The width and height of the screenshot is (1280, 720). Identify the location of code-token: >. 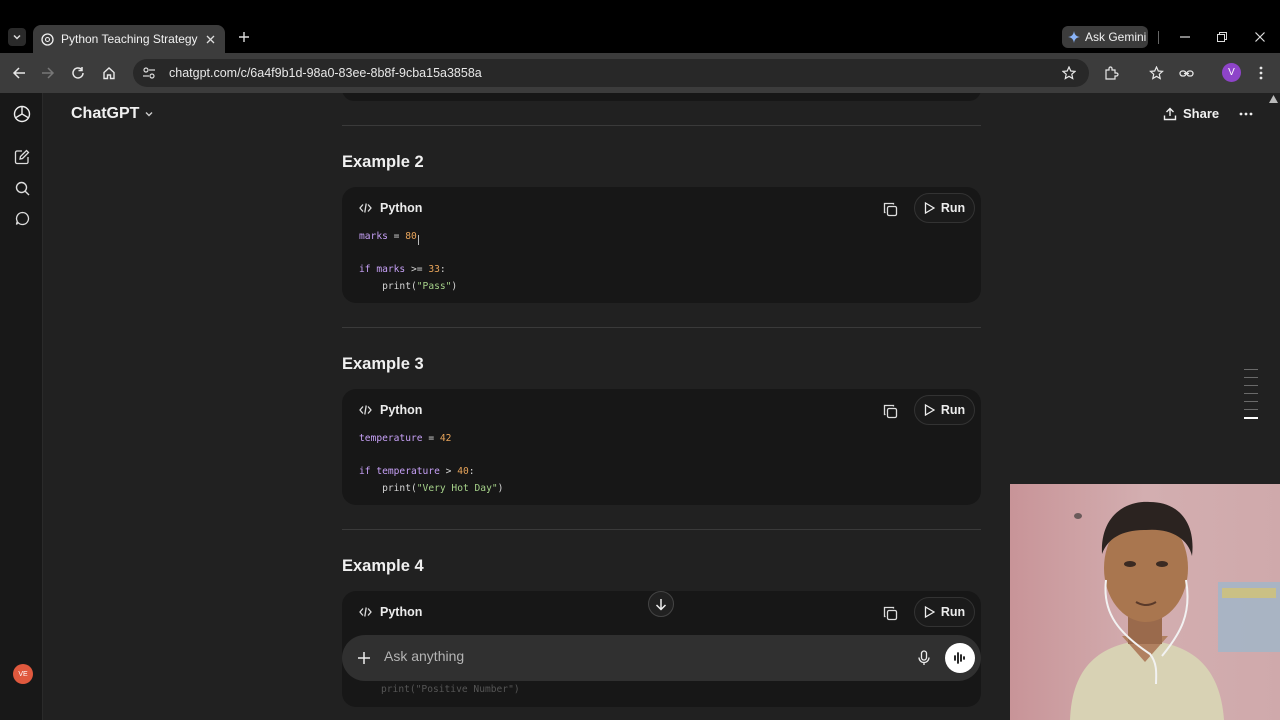
(448, 472).